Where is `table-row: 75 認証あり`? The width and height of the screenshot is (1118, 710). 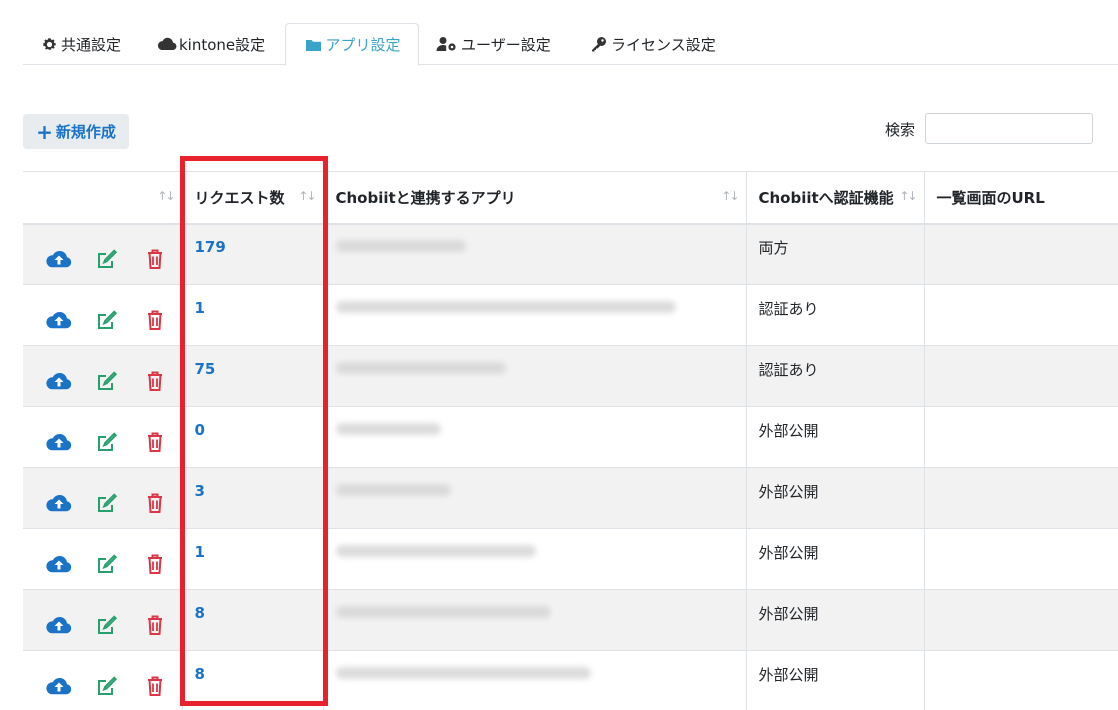 table-row: 75 認証あり is located at coordinates (570, 376).